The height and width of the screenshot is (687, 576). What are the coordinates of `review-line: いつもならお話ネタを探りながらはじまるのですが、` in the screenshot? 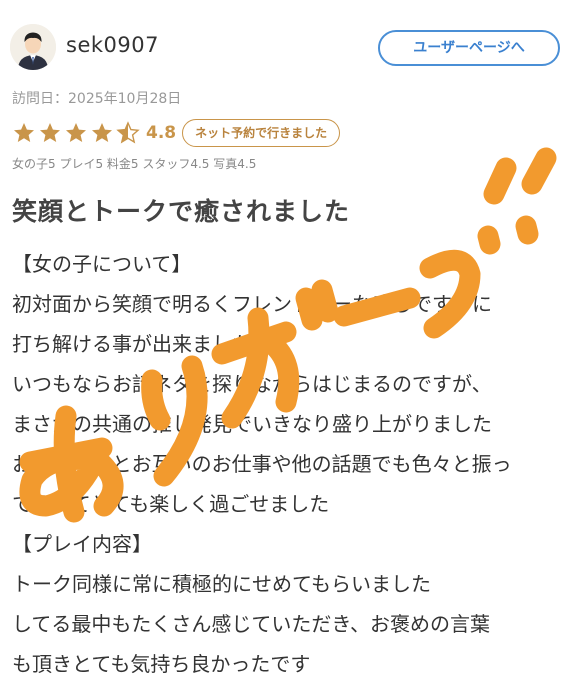 It's located at (252, 384).